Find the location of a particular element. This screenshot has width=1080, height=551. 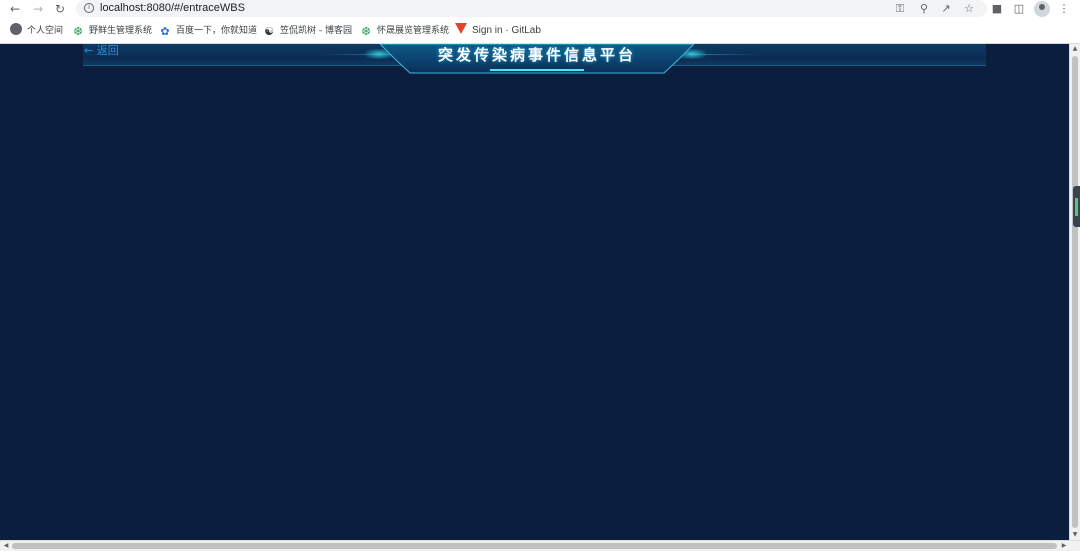

bookmark-baidu: ✿ 百度一下，你就知道 is located at coordinates (208, 31).